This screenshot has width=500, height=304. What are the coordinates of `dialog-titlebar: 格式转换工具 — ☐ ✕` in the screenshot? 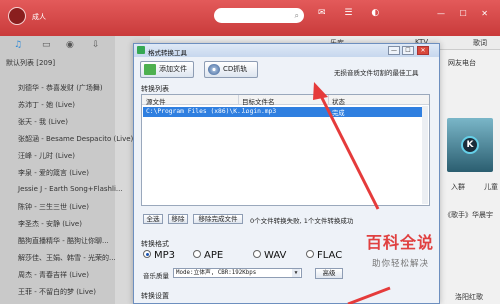 It's located at (286, 50).